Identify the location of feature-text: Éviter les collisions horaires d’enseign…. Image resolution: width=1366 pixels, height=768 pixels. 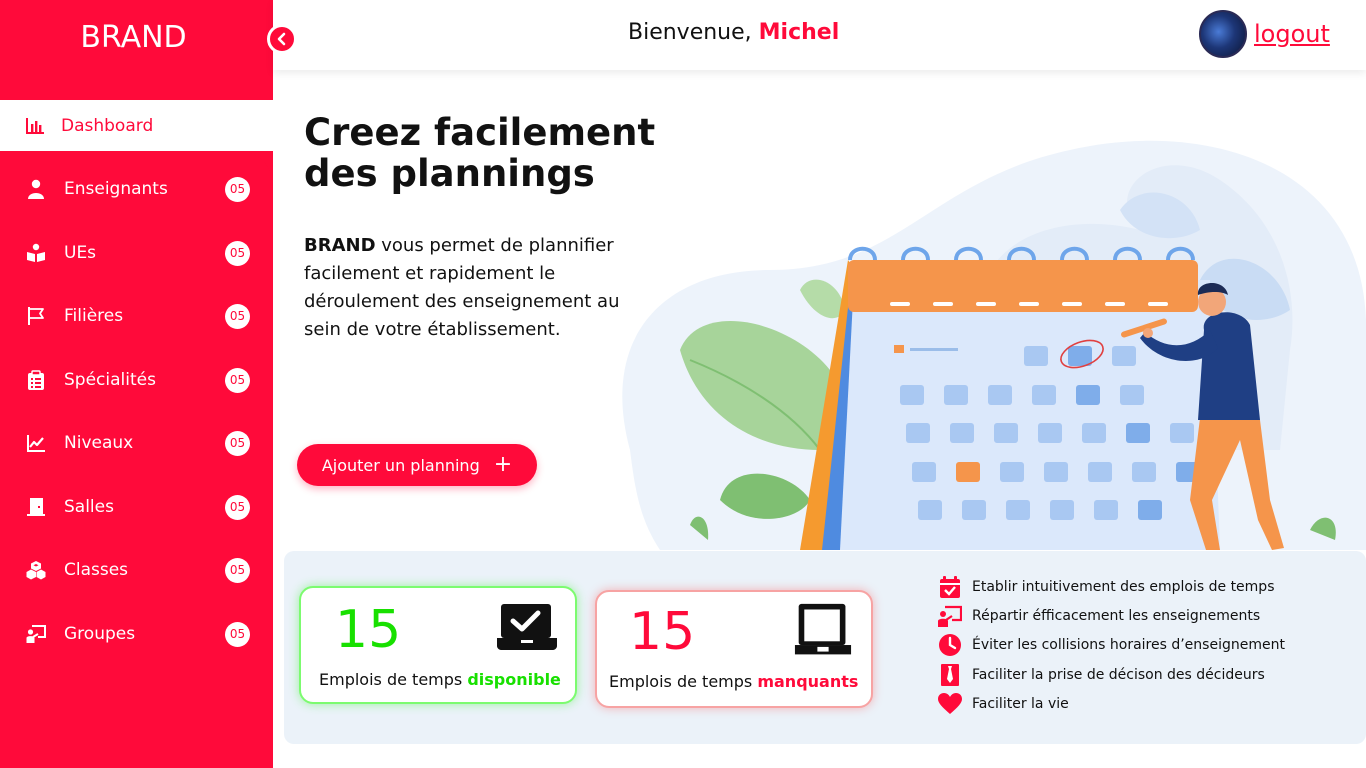
(1128, 645).